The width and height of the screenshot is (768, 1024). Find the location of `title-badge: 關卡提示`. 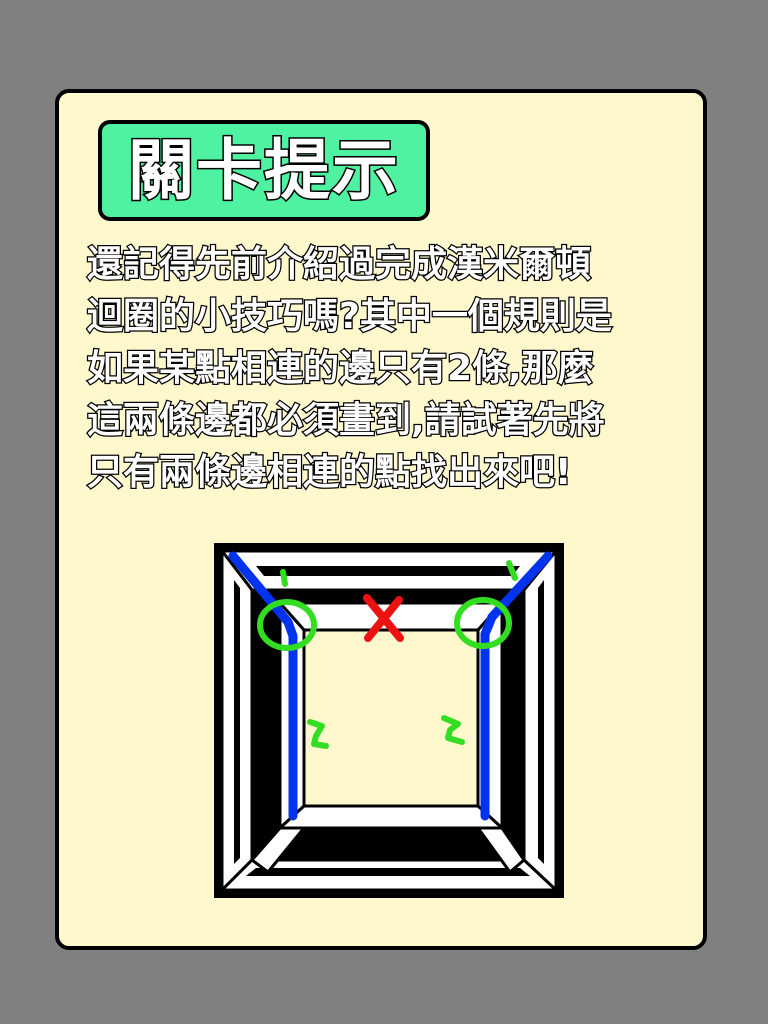

title-badge: 關卡提示 is located at coordinates (264, 170).